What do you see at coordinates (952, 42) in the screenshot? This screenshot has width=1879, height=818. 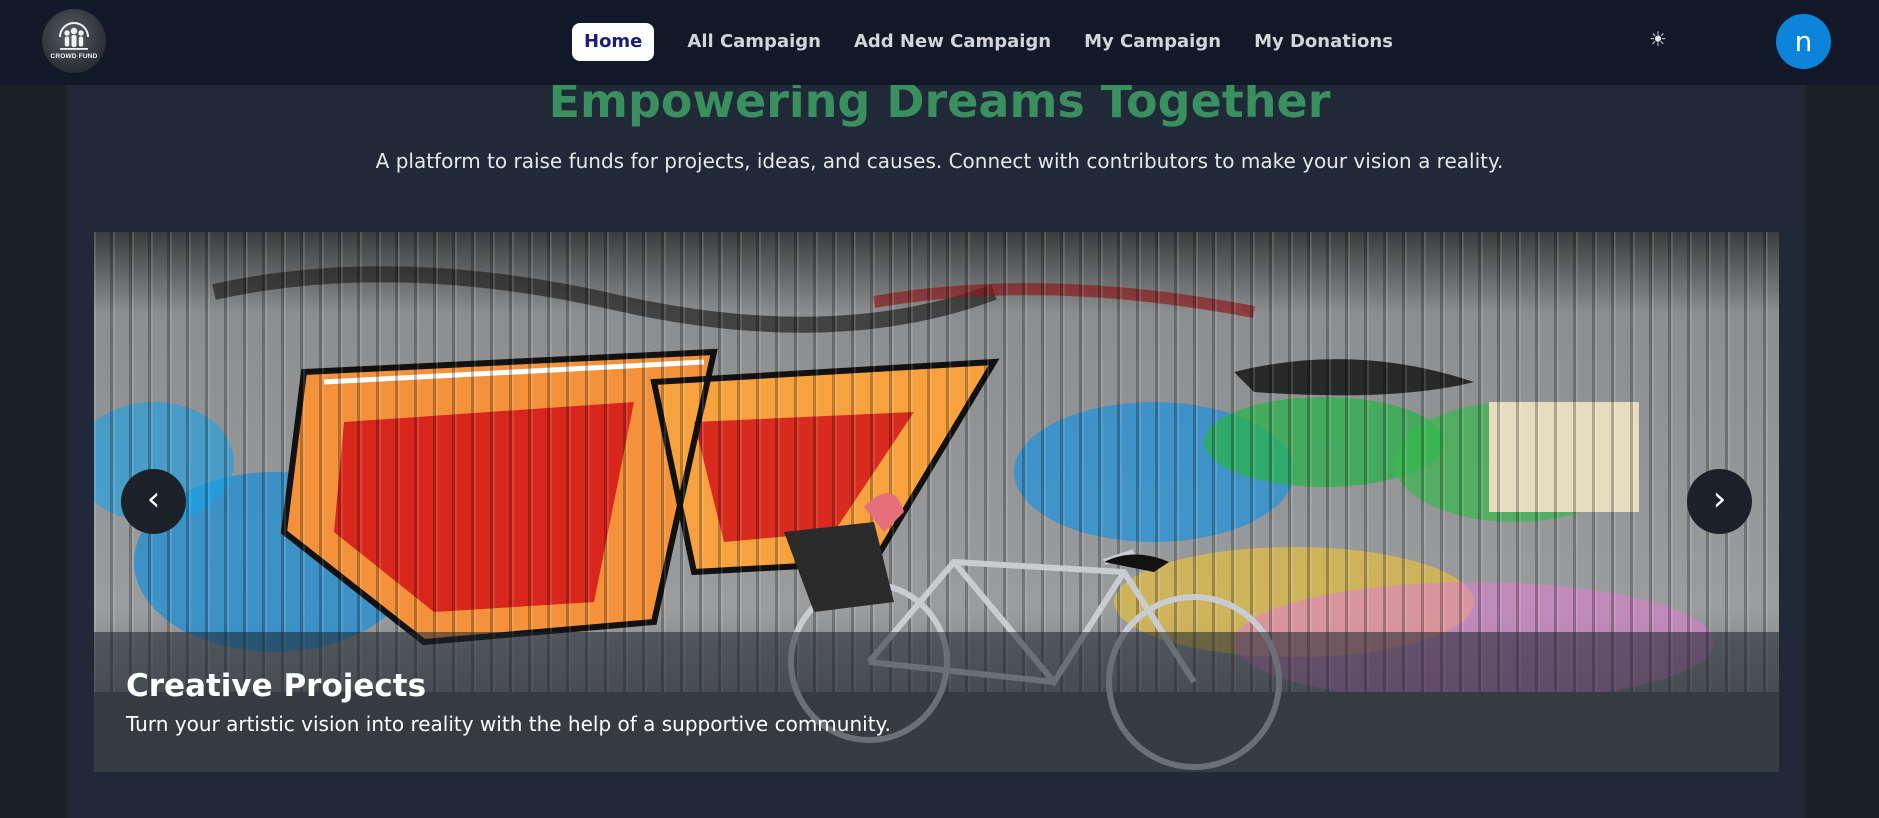 I see `nav-link-add-new-campaign: Add New Campaign` at bounding box center [952, 42].